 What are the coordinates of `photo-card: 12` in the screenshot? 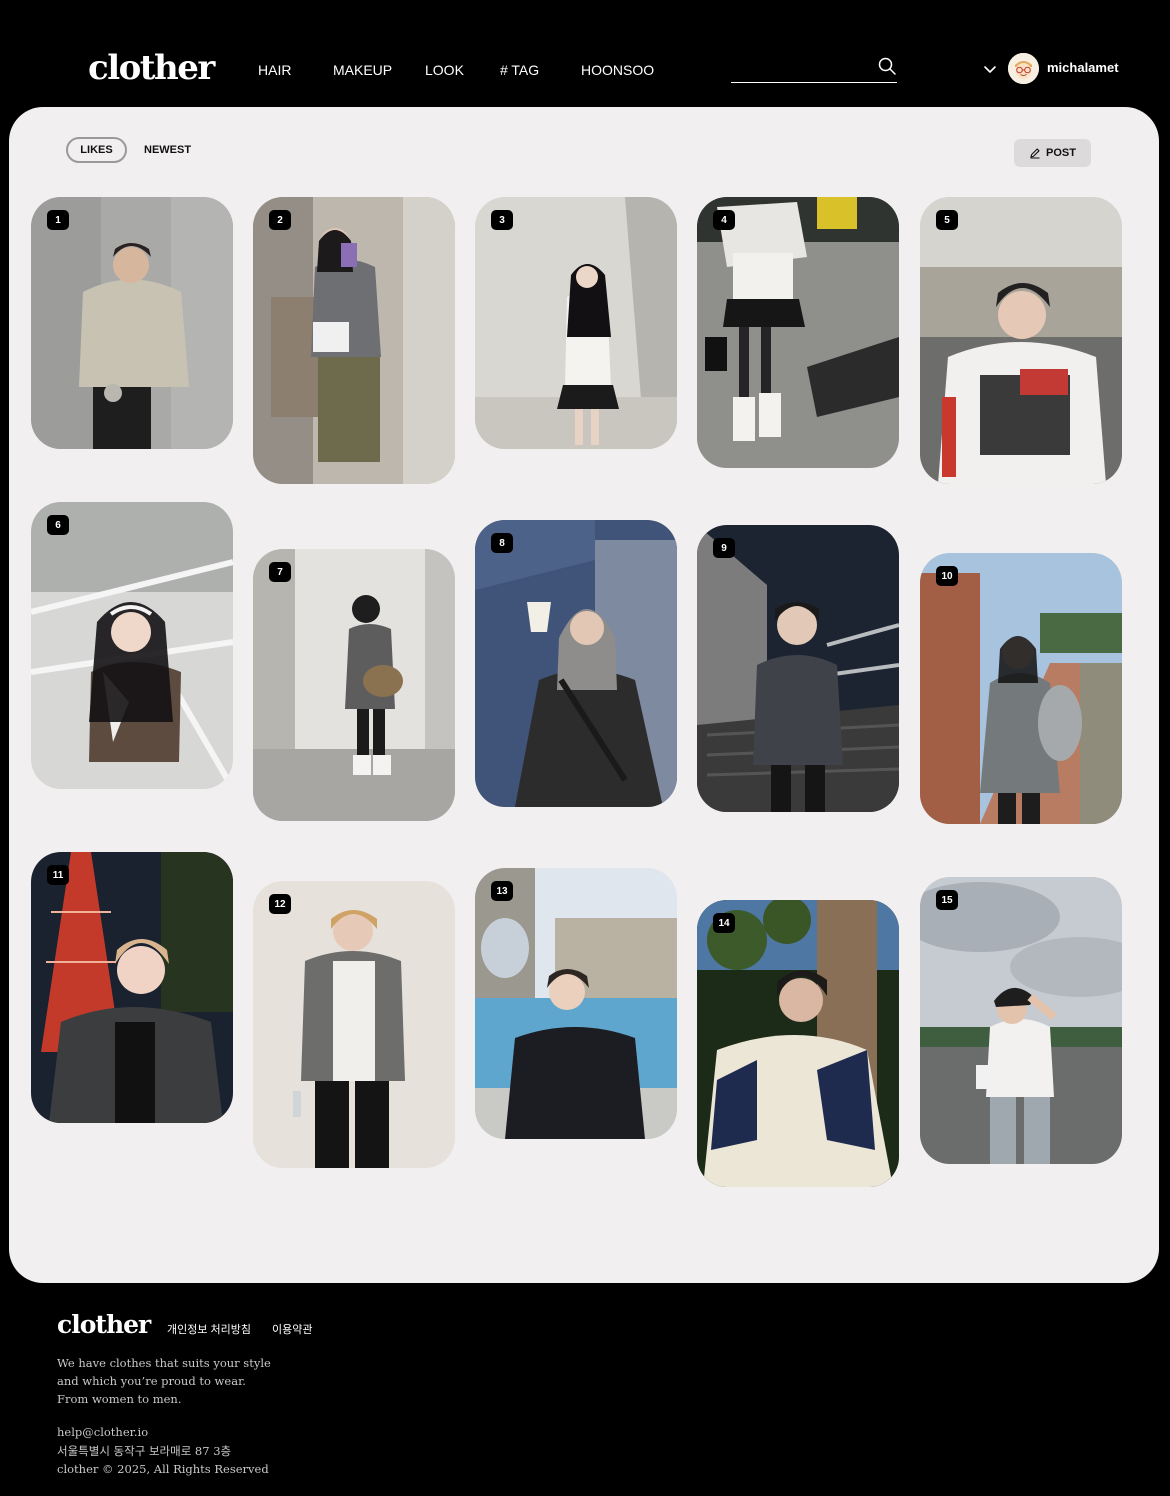 It's located at (354, 1024).